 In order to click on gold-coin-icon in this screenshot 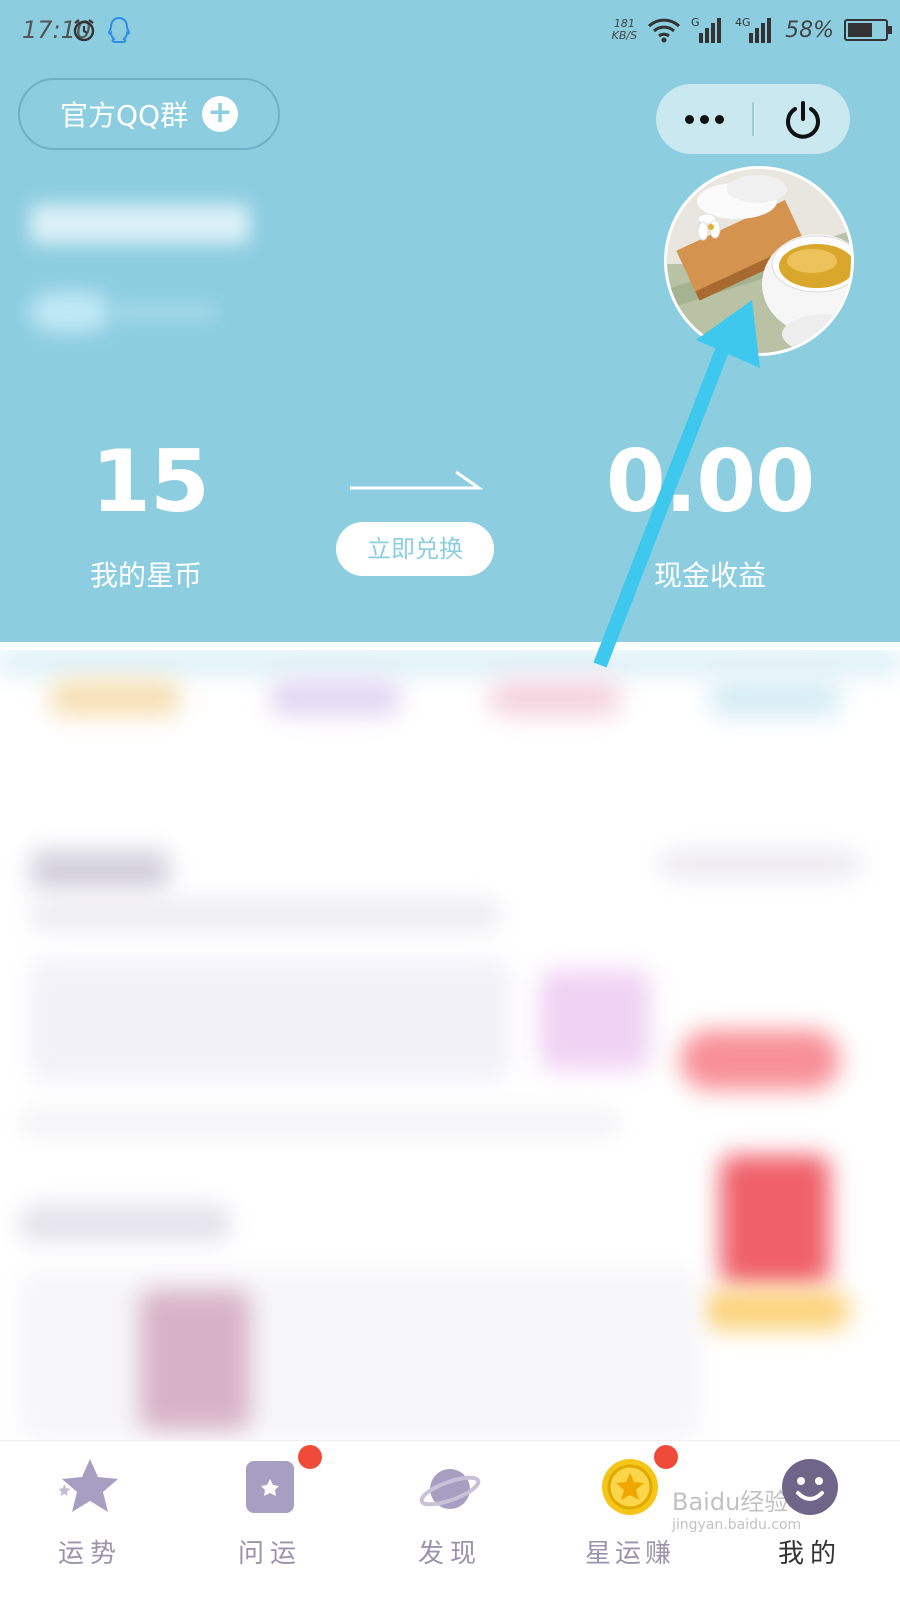, I will do `click(630, 1487)`.